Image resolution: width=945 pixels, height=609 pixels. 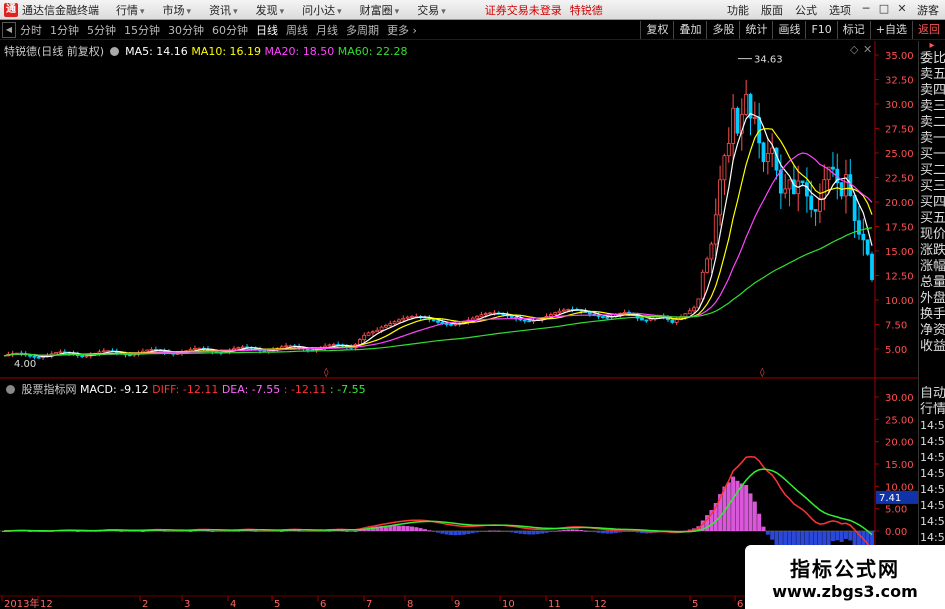 What do you see at coordinates (820, 29) in the screenshot?
I see `f10-button: F10` at bounding box center [820, 29].